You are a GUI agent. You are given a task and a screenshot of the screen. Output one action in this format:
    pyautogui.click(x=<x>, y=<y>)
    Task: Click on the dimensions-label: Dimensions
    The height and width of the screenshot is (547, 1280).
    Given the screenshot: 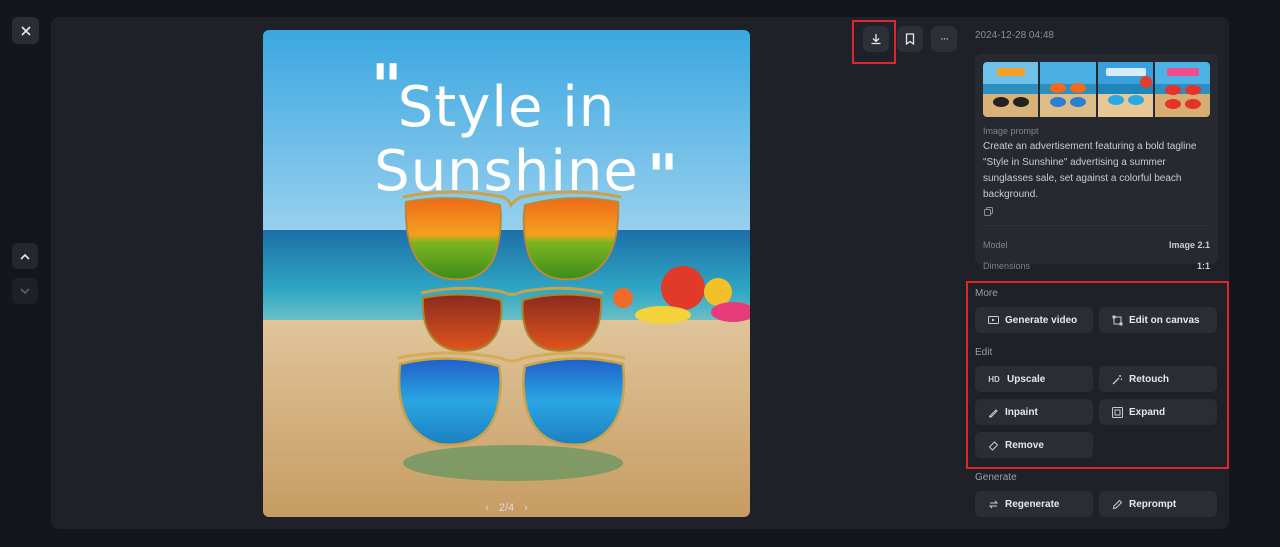 What is the action you would take?
    pyautogui.click(x=1007, y=265)
    